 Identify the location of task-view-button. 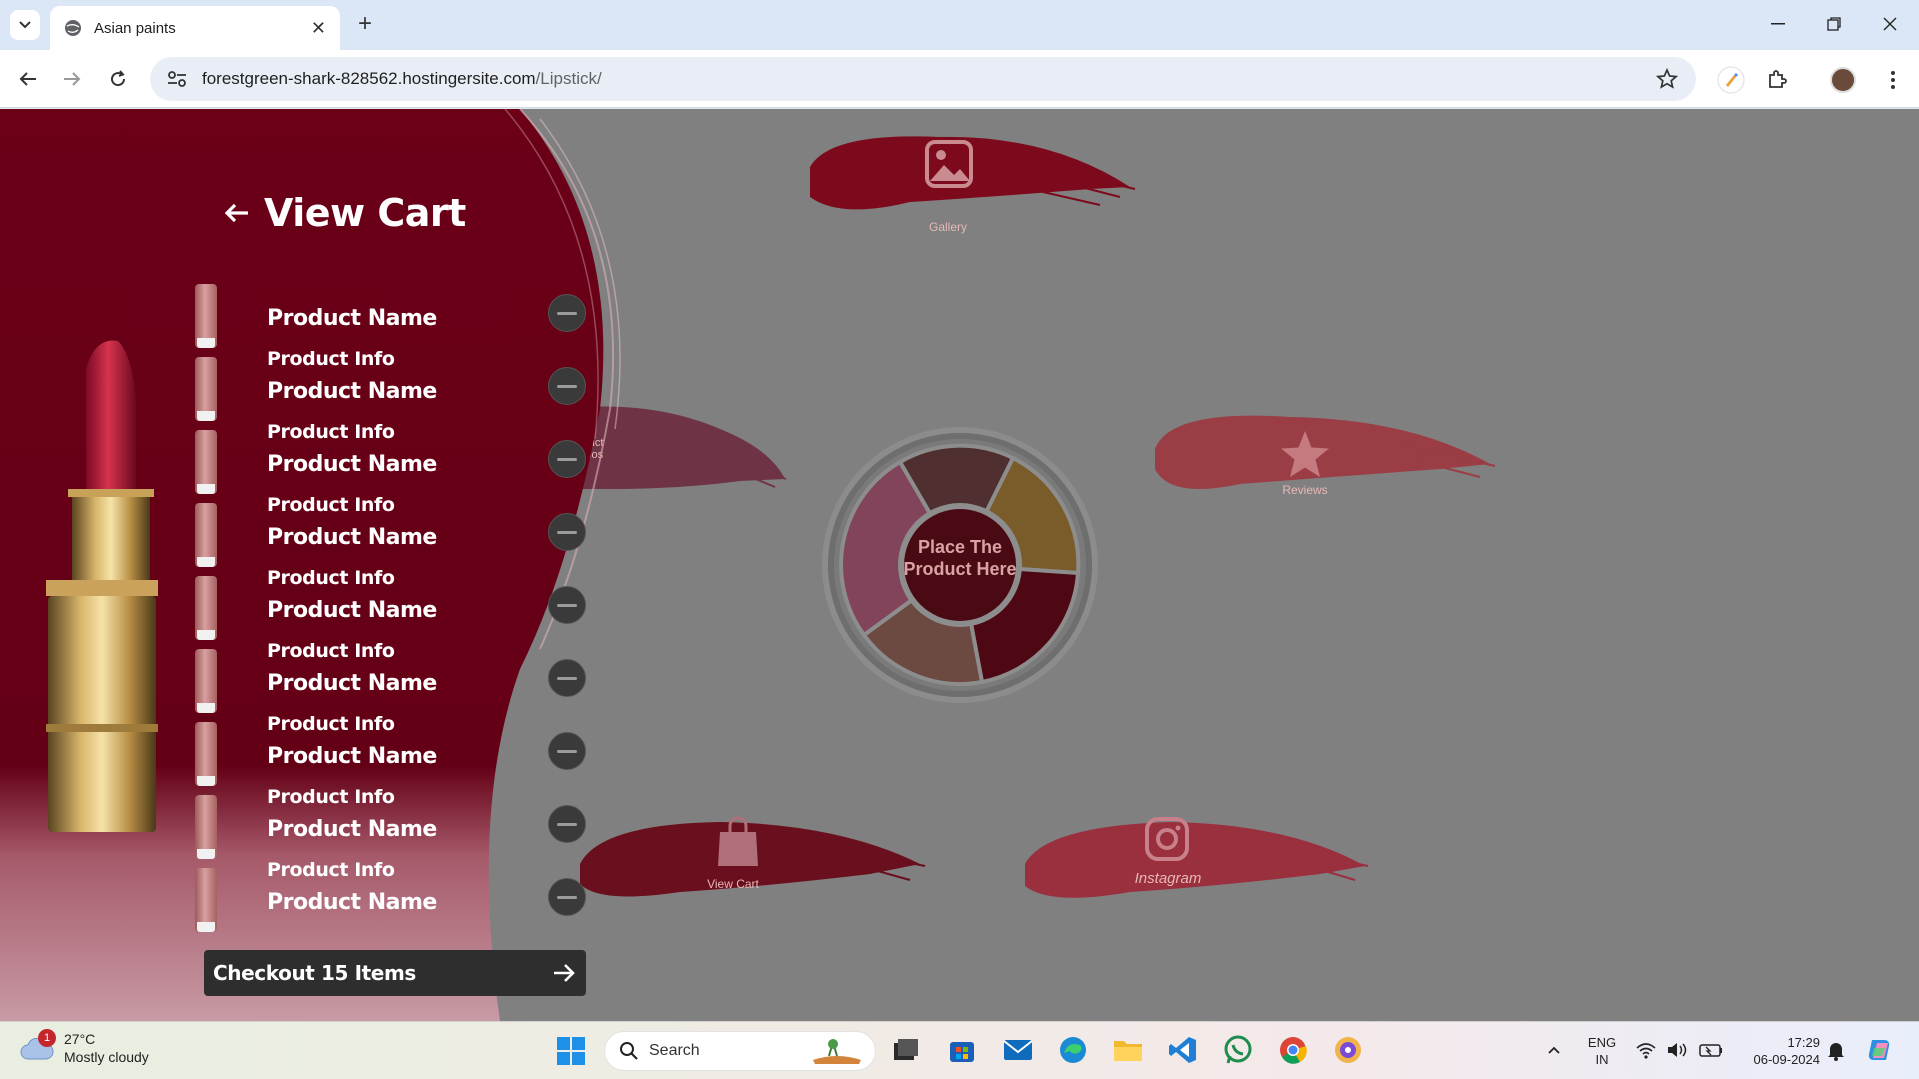
(906, 1050).